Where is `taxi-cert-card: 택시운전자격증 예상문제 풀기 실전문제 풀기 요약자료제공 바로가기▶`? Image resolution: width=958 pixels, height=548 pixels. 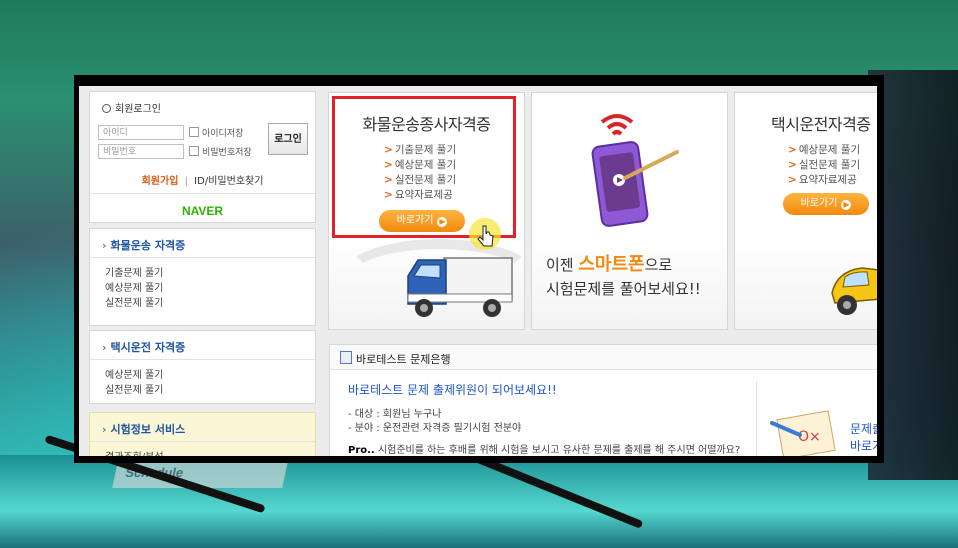 taxi-cert-card: 택시운전자격증 예상문제 풀기 실전문제 풀기 요약자료제공 바로가기▶ is located at coordinates (805, 211).